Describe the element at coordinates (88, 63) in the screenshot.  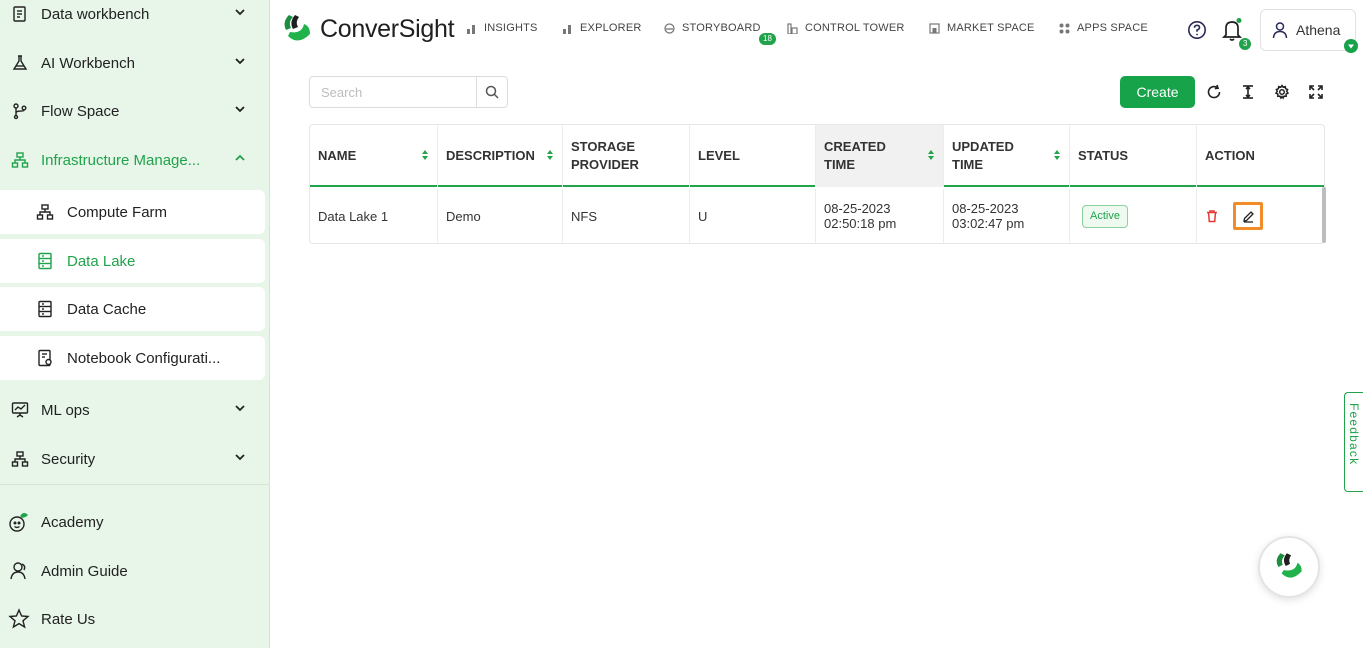
I see `sidebar-item-label: AI Workbench` at that location.